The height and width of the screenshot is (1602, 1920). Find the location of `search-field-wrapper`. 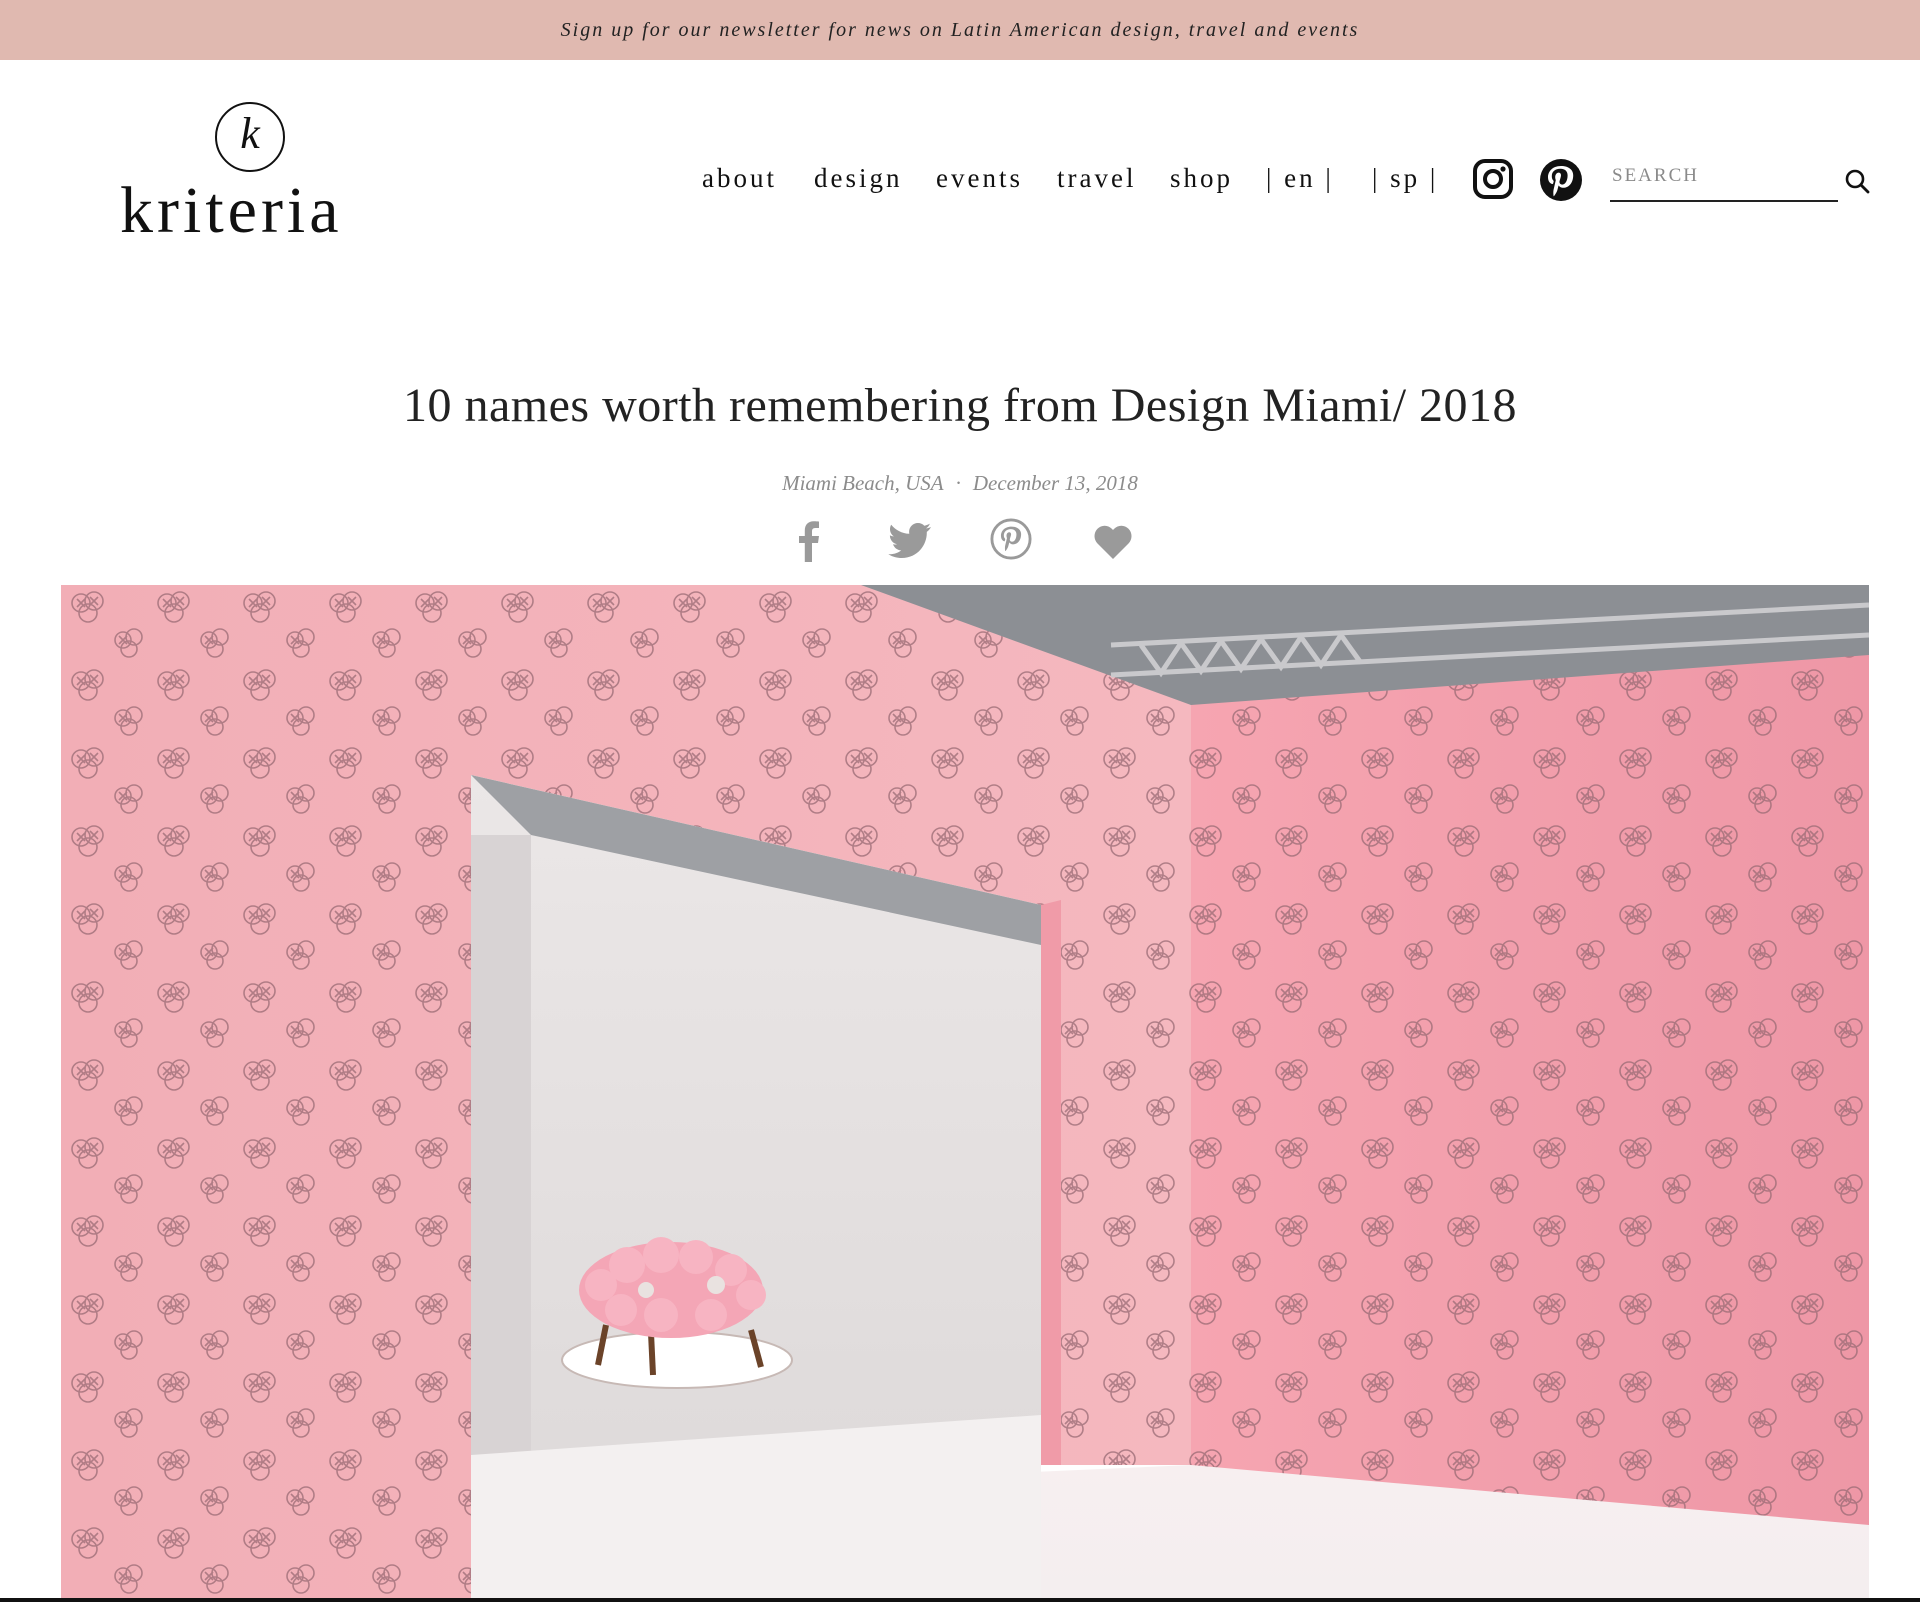

search-field-wrapper is located at coordinates (1724, 181).